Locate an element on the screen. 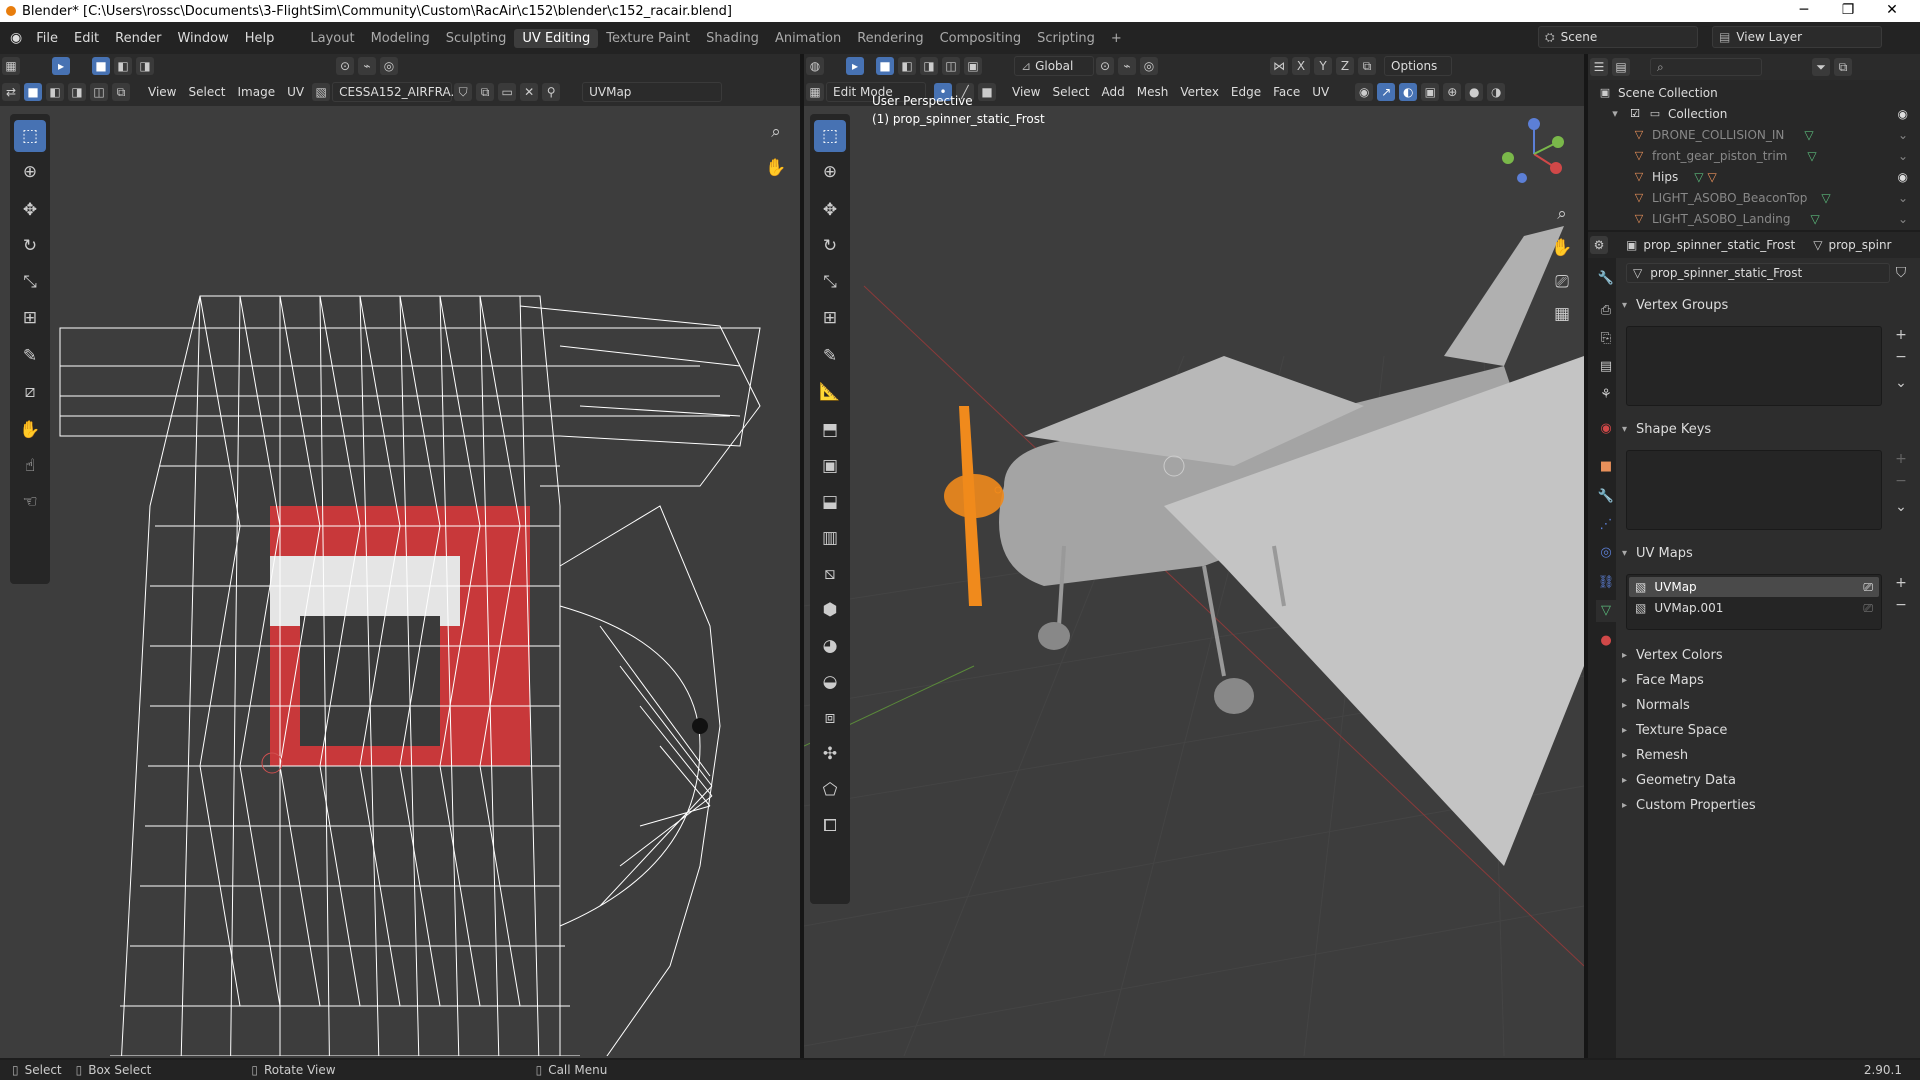 This screenshot has width=1920, height=1080. tab-animation: Animation is located at coordinates (808, 38).